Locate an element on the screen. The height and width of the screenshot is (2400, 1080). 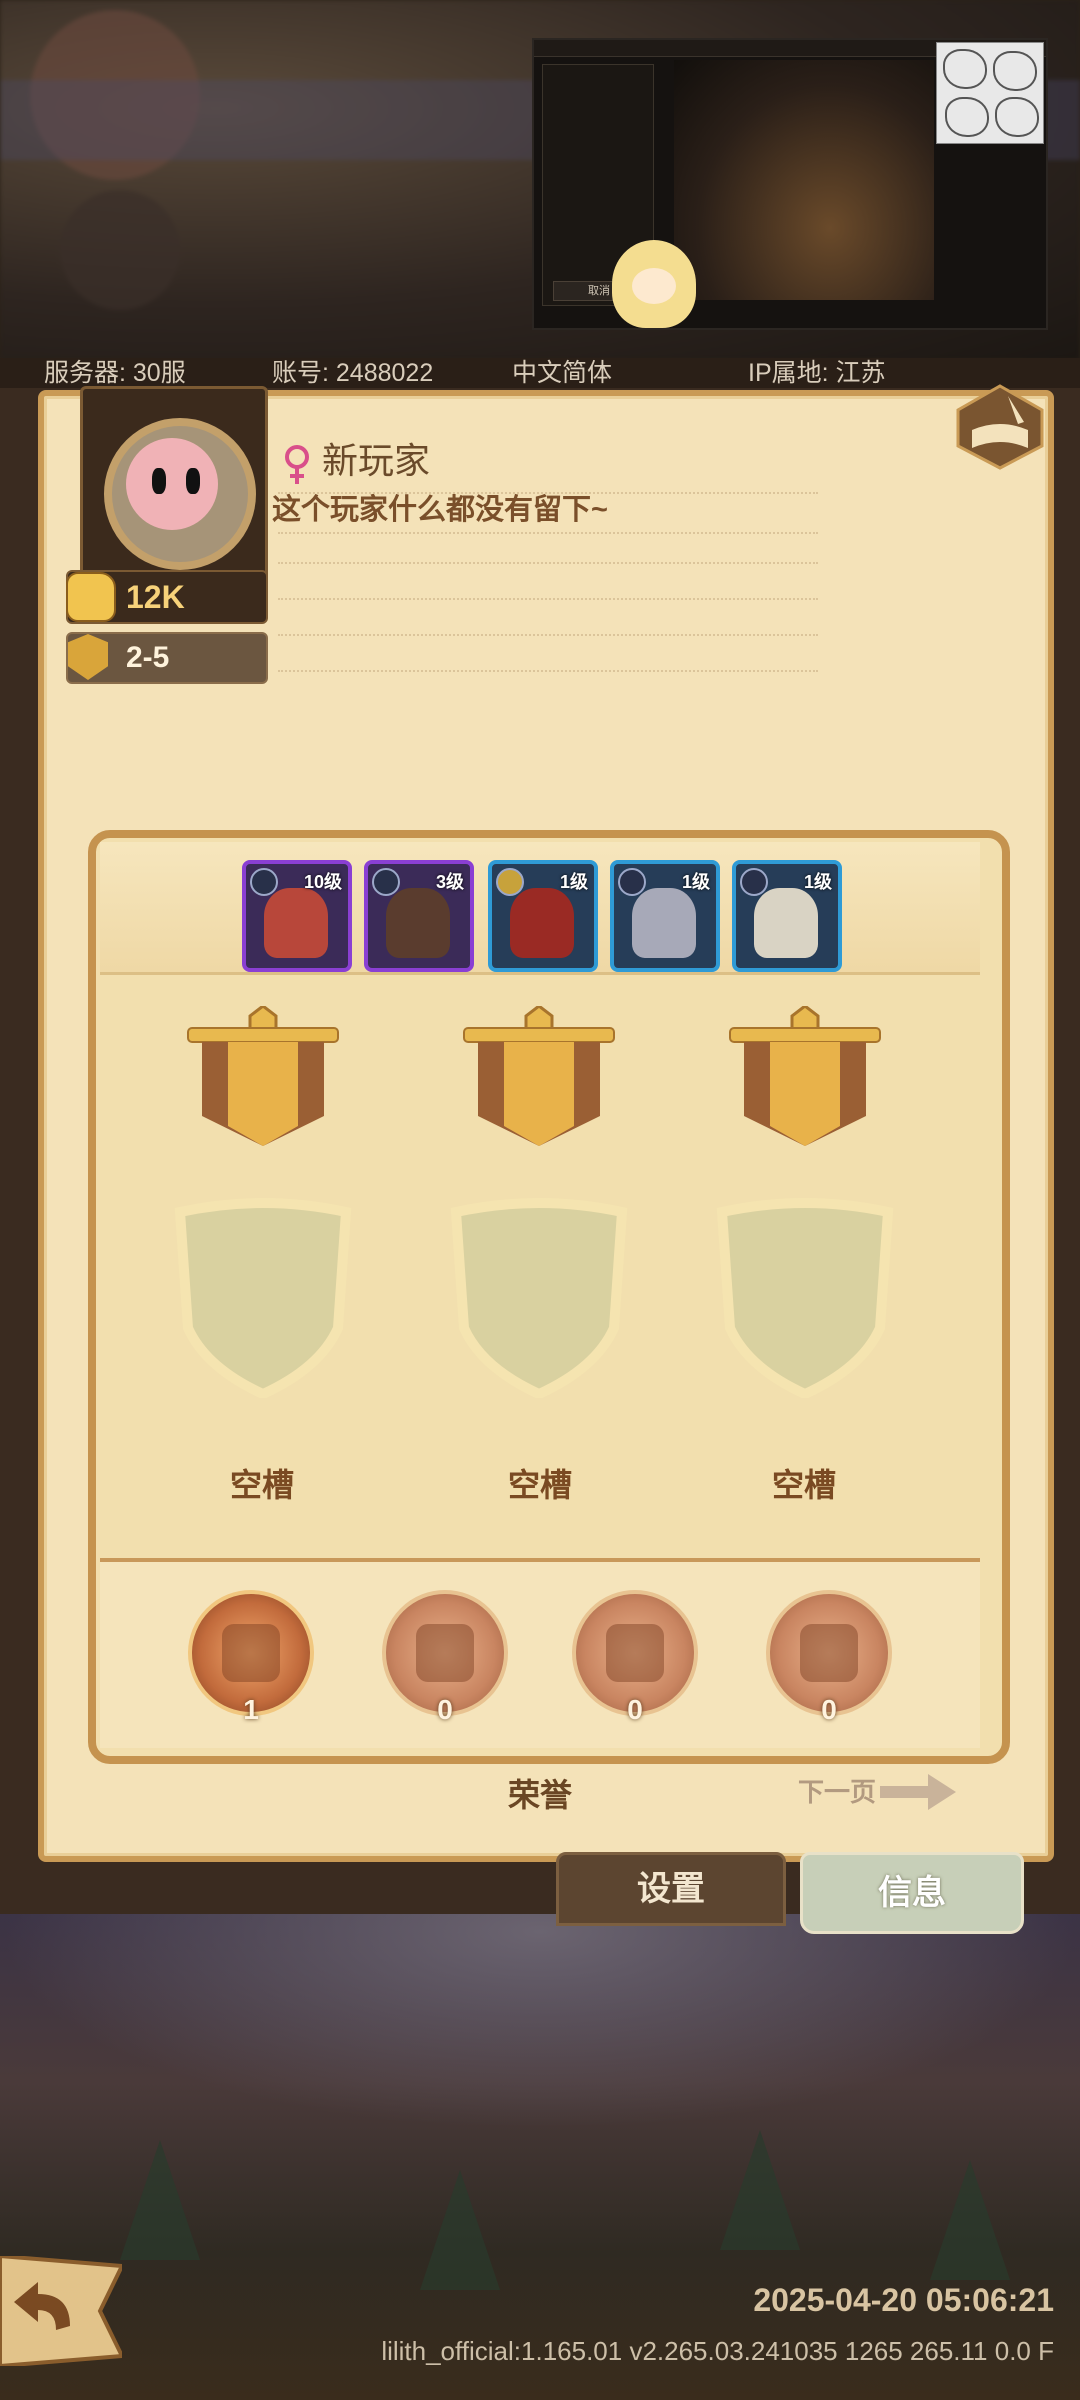
hero-card: 3级 is located at coordinates (419, 916).